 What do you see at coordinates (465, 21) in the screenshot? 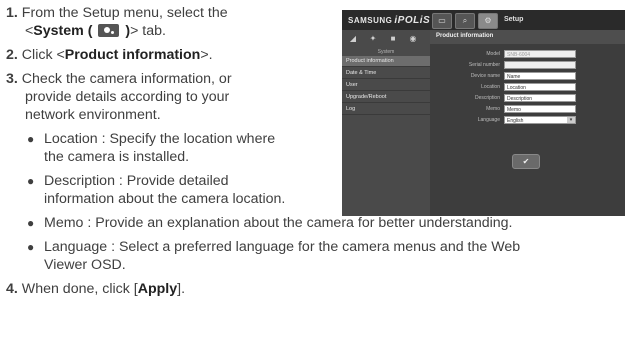
I see `search-icon: ⌕` at bounding box center [465, 21].